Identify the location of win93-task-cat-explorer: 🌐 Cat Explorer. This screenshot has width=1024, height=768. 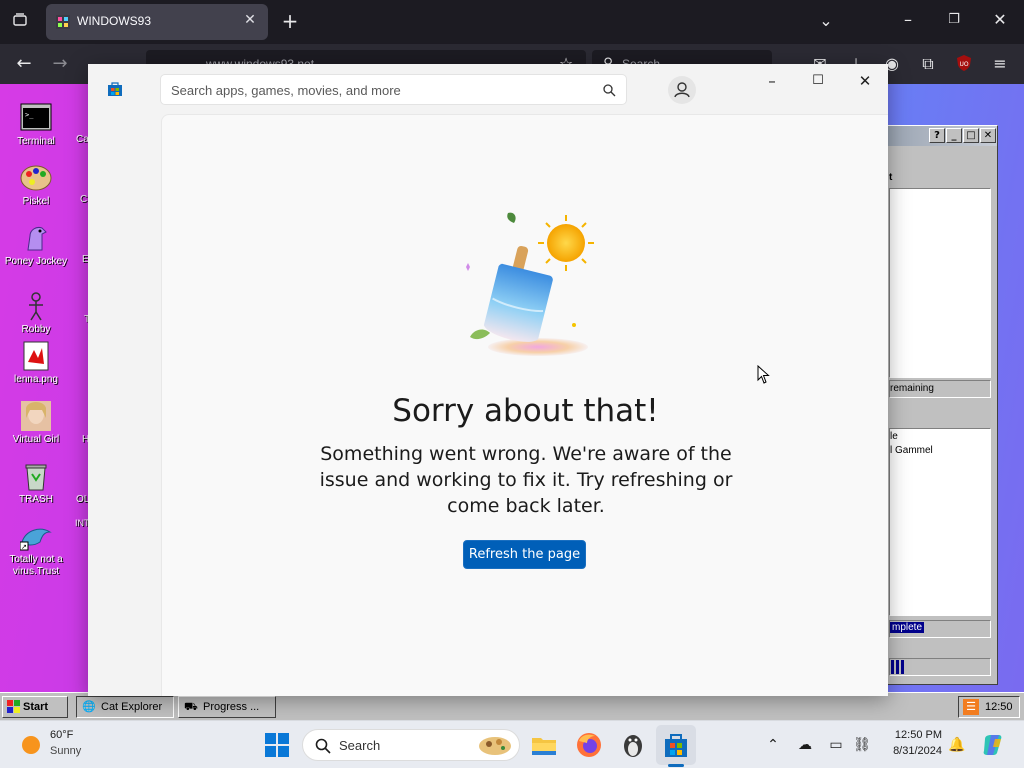
(125, 707).